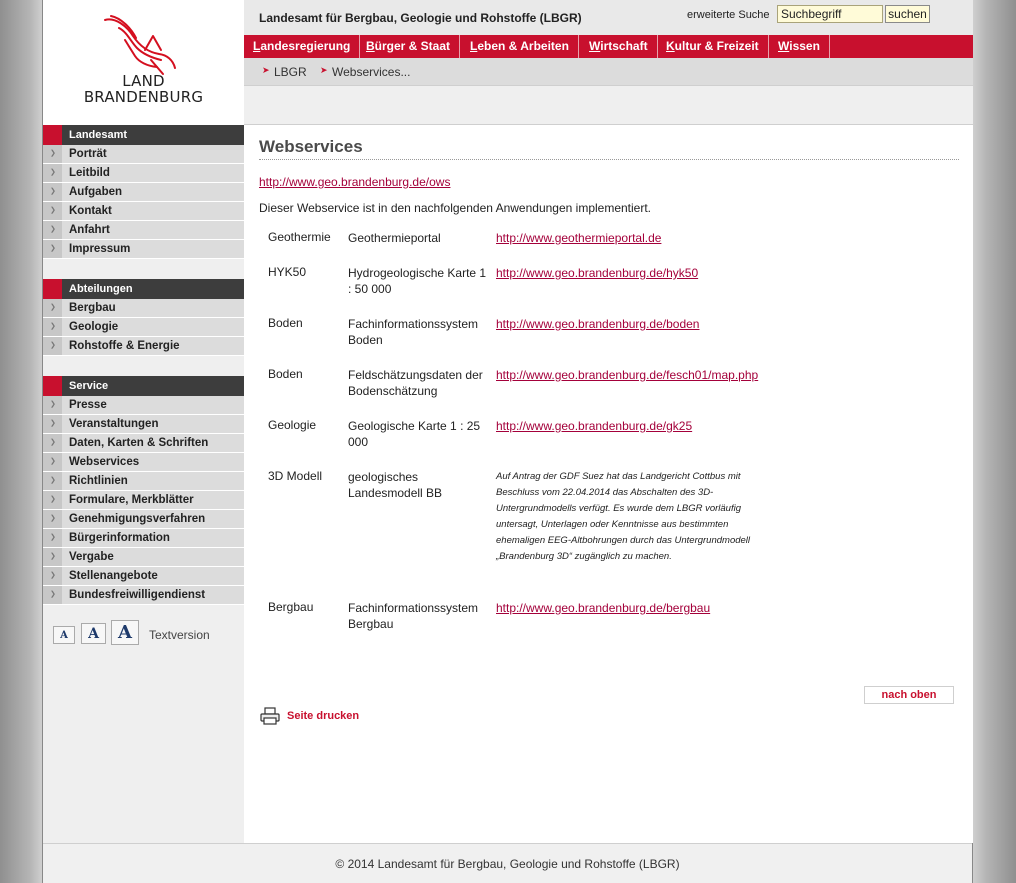 Image resolution: width=1016 pixels, height=883 pixels. What do you see at coordinates (143, 576) in the screenshot?
I see `sidebar-item: ❯ Stellenangebote` at bounding box center [143, 576].